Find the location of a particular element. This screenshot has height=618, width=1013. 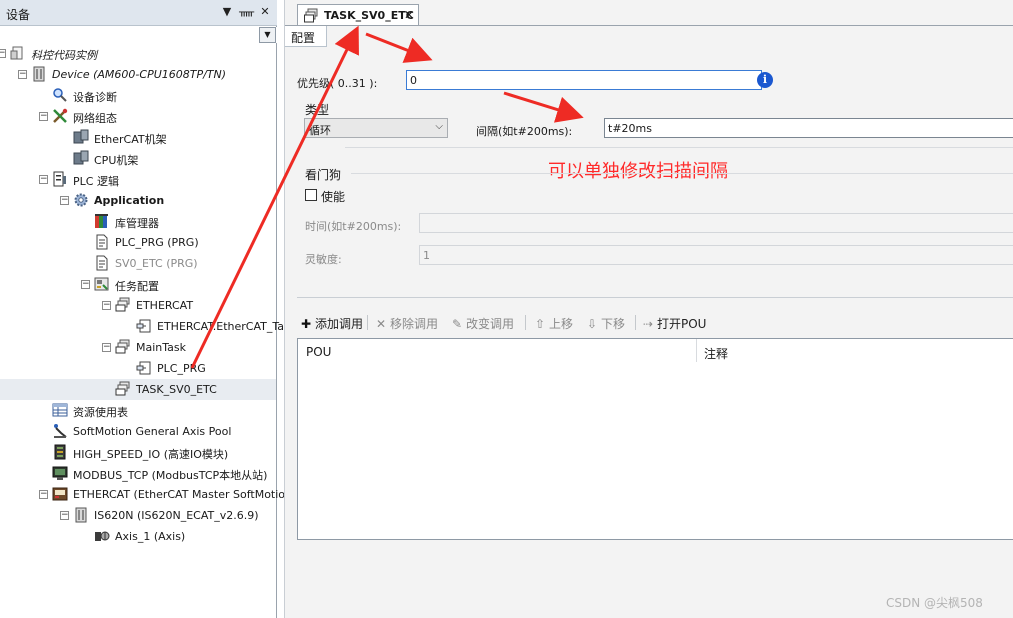

remove-call-label: 移除调用 is located at coordinates (414, 324).